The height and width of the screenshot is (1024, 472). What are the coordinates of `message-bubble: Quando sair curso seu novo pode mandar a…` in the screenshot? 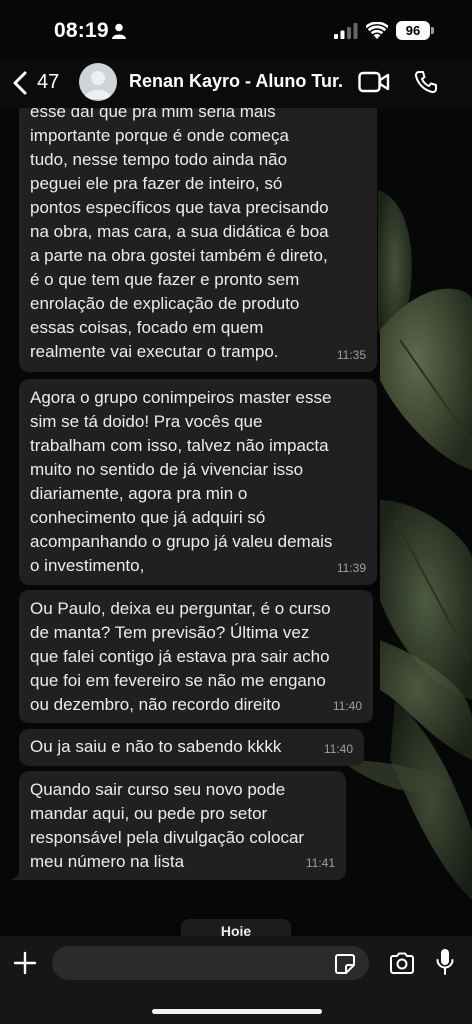 It's located at (182, 825).